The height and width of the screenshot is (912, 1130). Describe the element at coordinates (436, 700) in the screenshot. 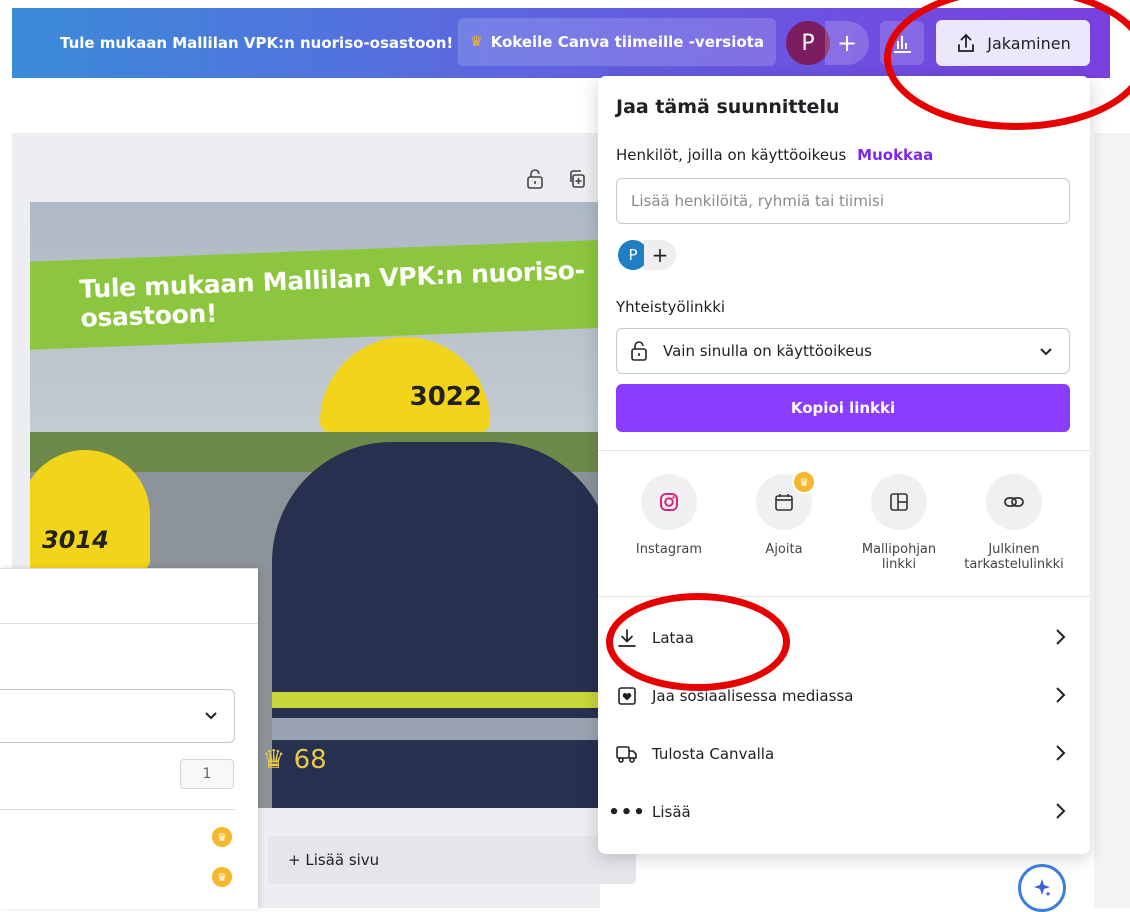

I see `reflective-stripe` at that location.